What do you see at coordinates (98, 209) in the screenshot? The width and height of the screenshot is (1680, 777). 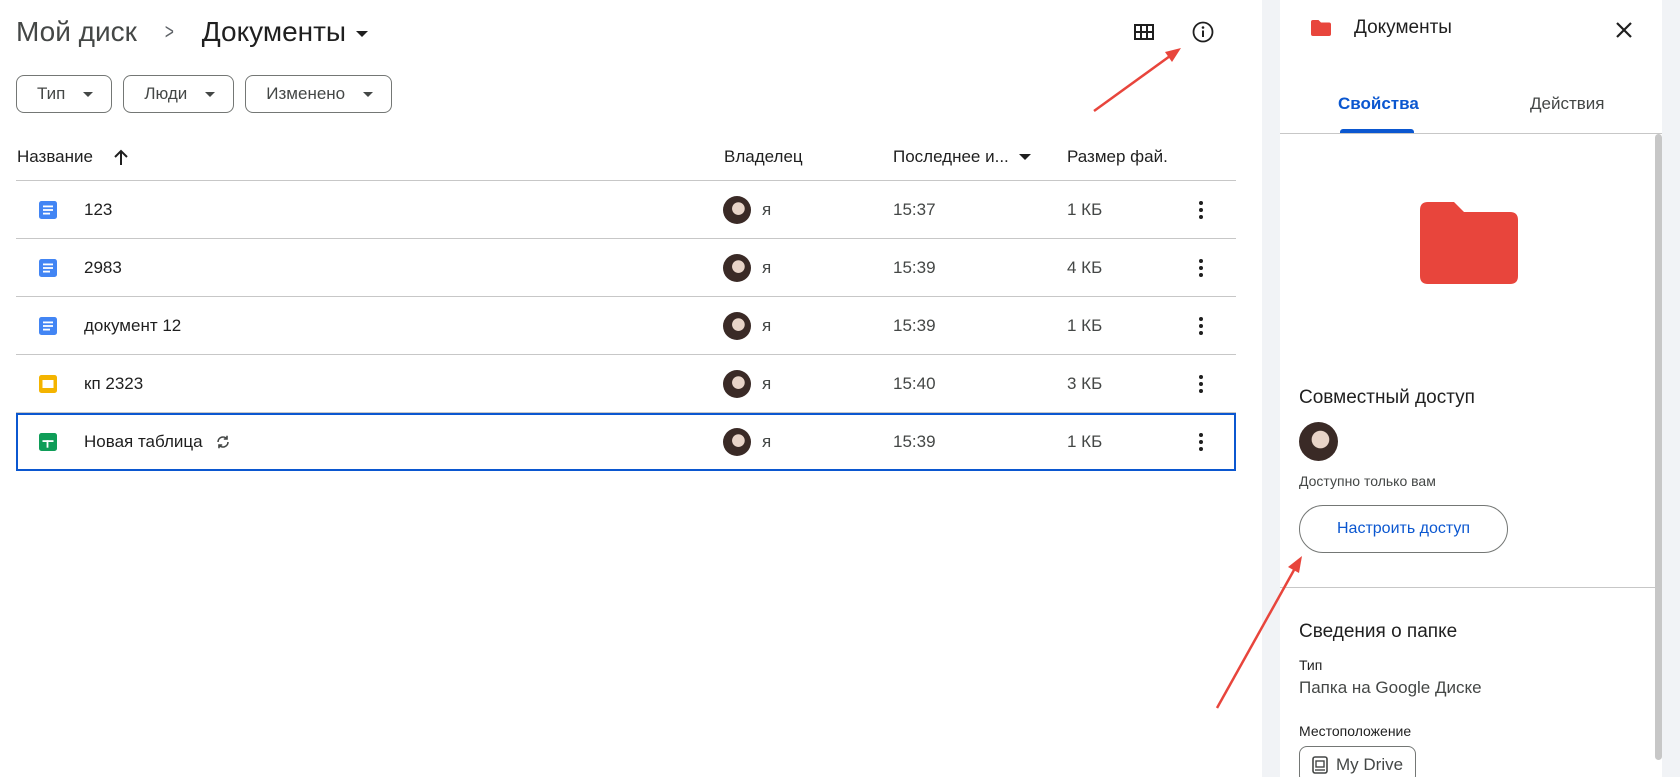 I see `file-name: 123` at bounding box center [98, 209].